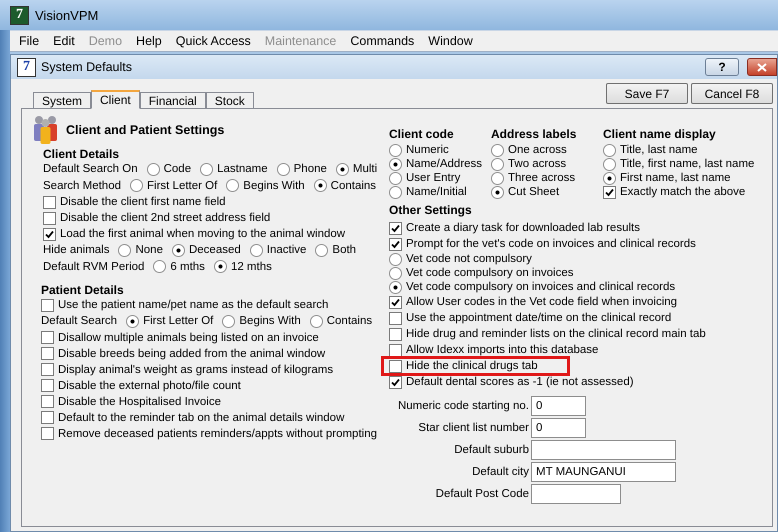  I want to click on group-heading: Address labels, so click(534, 134).